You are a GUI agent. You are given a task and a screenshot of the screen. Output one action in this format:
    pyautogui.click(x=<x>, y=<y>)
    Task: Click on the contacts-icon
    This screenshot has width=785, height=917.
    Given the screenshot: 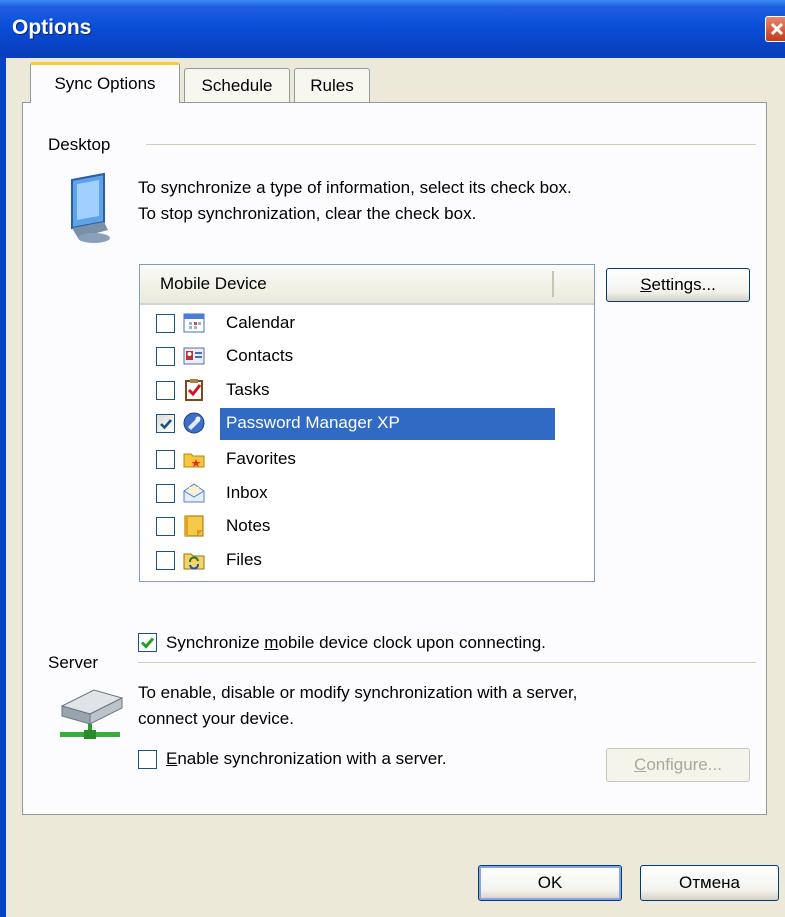 What is the action you would take?
    pyautogui.click(x=194, y=356)
    